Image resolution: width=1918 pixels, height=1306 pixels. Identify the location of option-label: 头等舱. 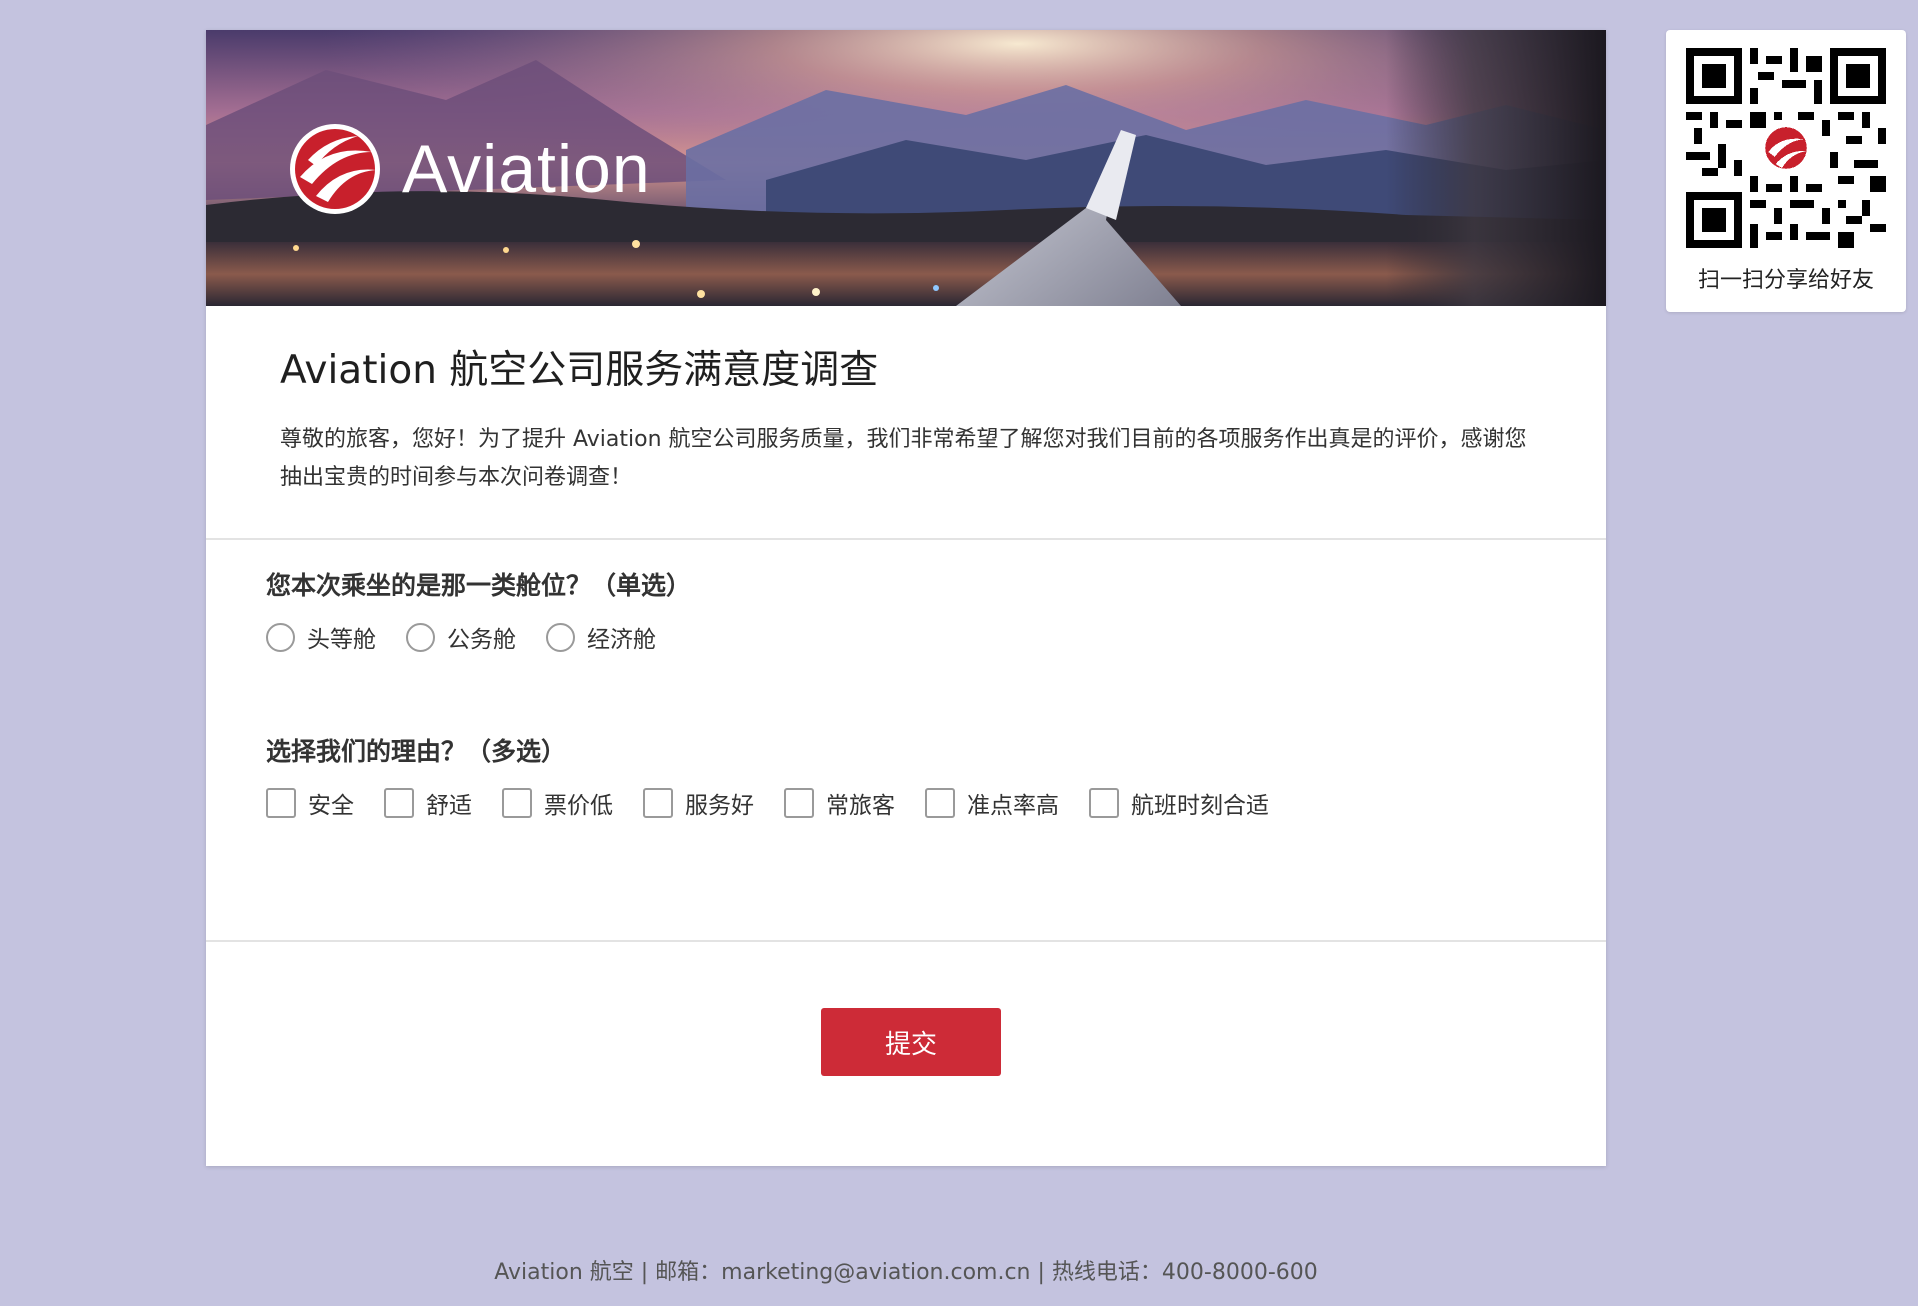
(341, 640).